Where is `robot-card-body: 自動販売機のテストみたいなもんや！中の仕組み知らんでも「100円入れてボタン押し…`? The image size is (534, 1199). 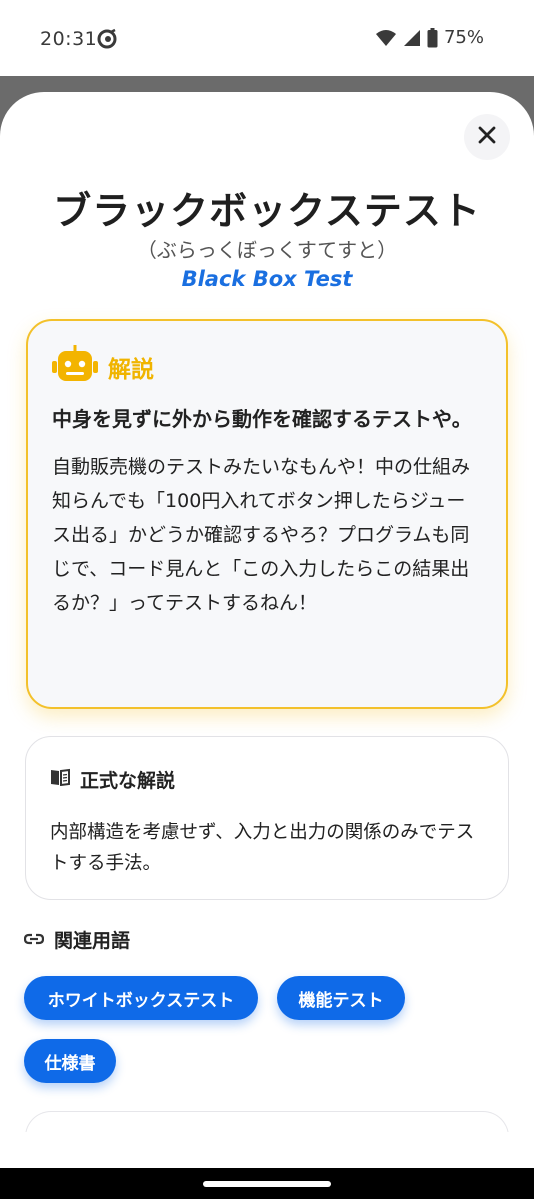 robot-card-body: 自動販売機のテストみたいなもんや！中の仕組み知らんでも「100円入れてボタン押し… is located at coordinates (261, 535).